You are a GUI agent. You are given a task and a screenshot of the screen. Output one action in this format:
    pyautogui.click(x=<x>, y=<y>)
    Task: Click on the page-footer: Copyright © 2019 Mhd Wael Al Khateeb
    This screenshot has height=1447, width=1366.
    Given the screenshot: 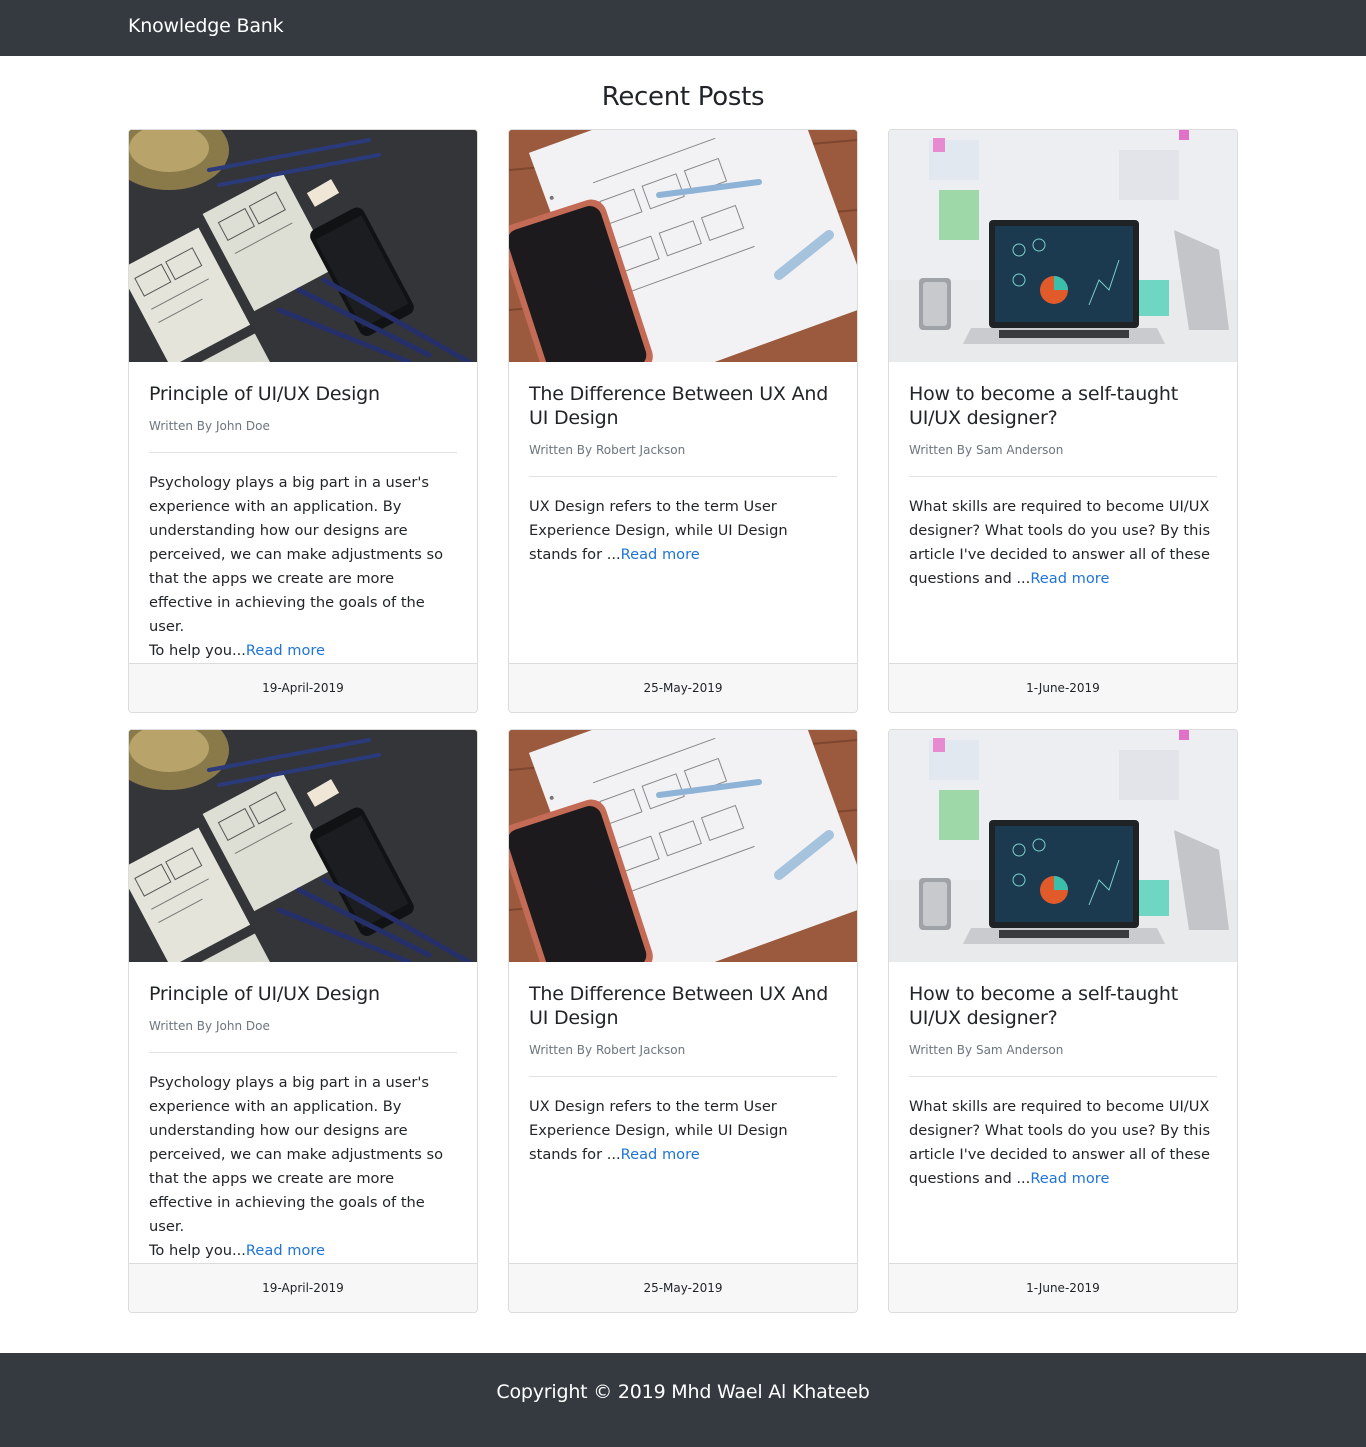 What is the action you would take?
    pyautogui.click(x=683, y=1400)
    